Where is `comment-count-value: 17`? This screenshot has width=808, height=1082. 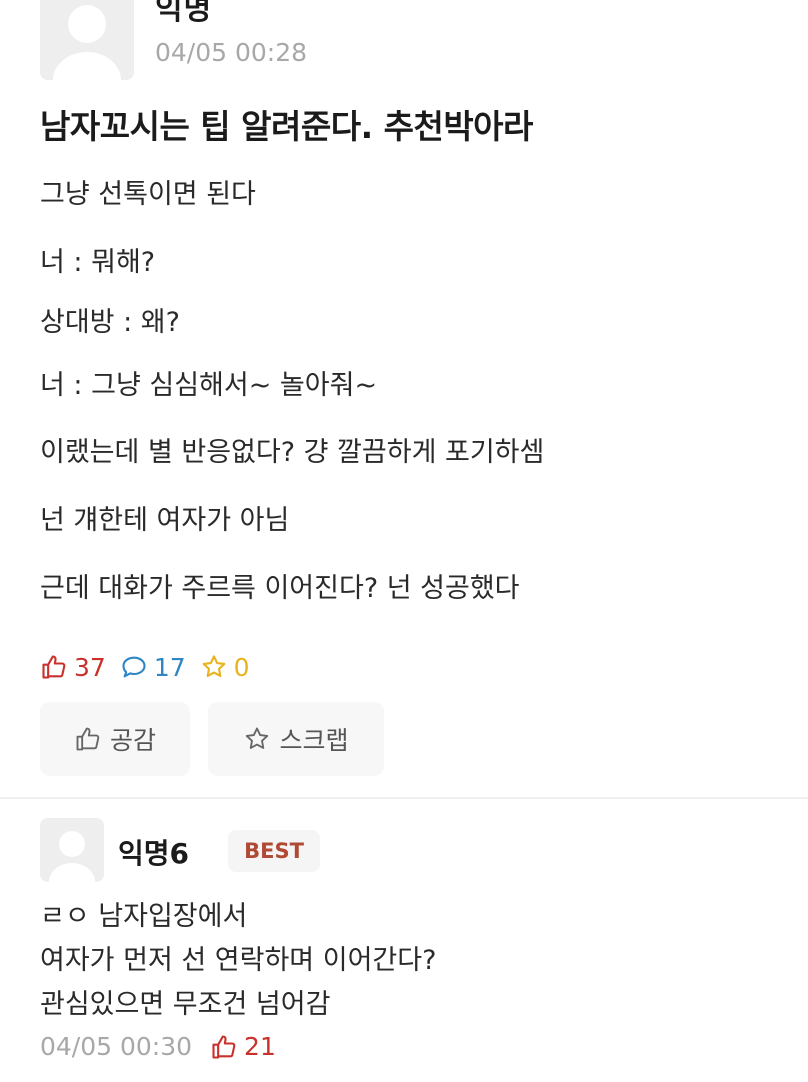
comment-count-value: 17 is located at coordinates (169, 667).